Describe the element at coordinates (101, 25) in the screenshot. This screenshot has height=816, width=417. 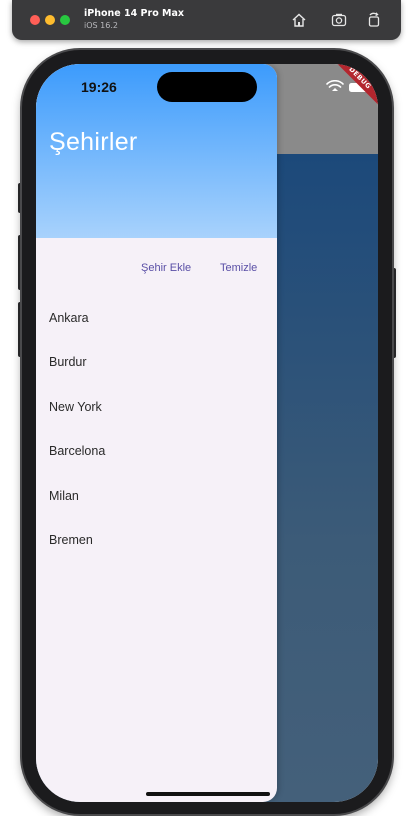
I see `os-version: iOS 16.2` at that location.